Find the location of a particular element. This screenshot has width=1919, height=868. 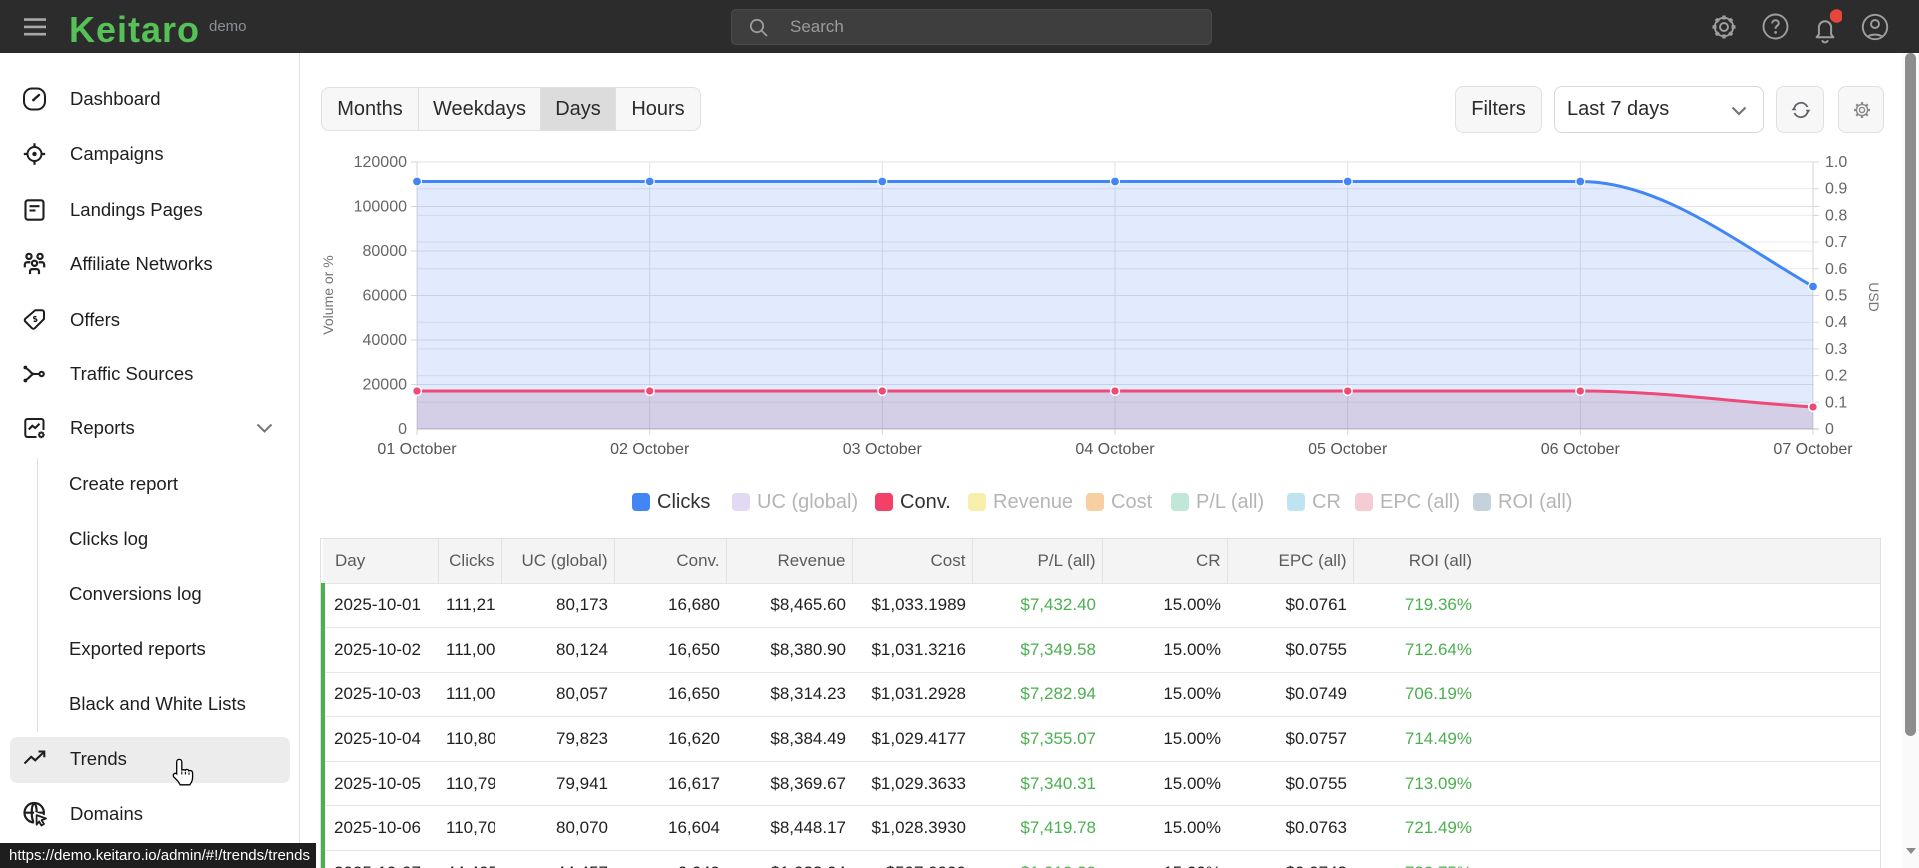

svg-text: 20000 is located at coordinates (385, 385).